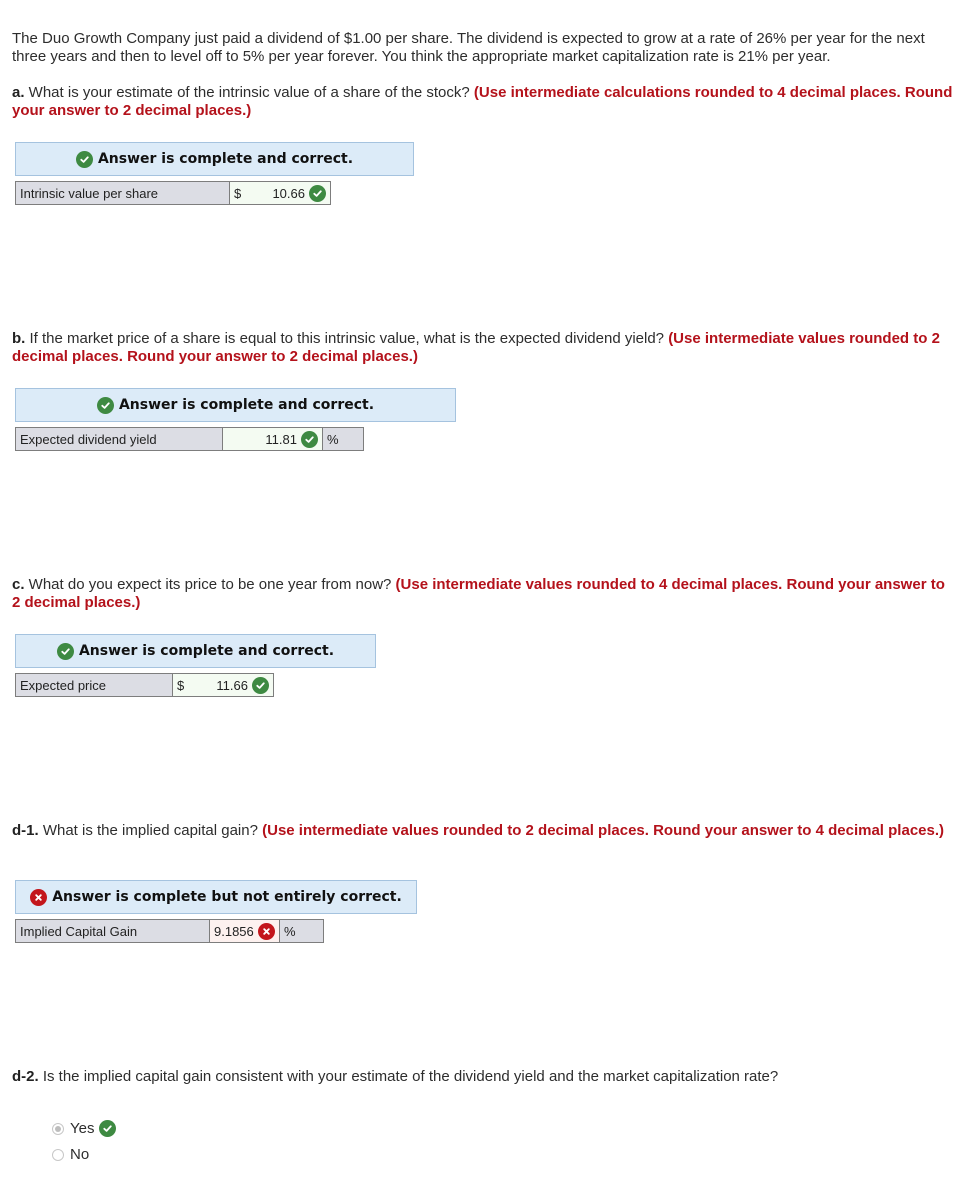  What do you see at coordinates (58, 1154) in the screenshot?
I see `radio-no` at bounding box center [58, 1154].